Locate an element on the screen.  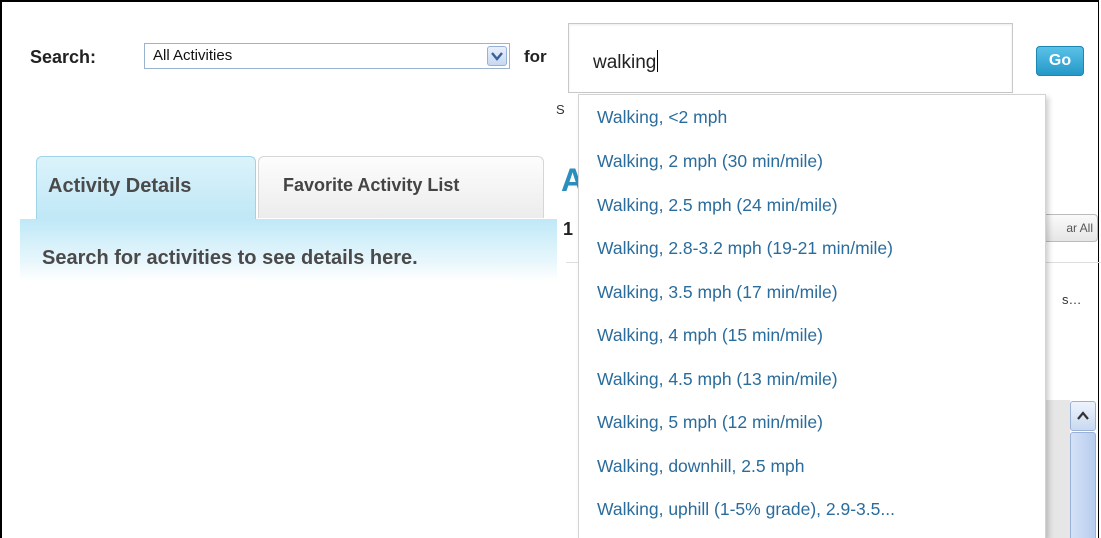
category-select-value: All Activities is located at coordinates (193, 55).